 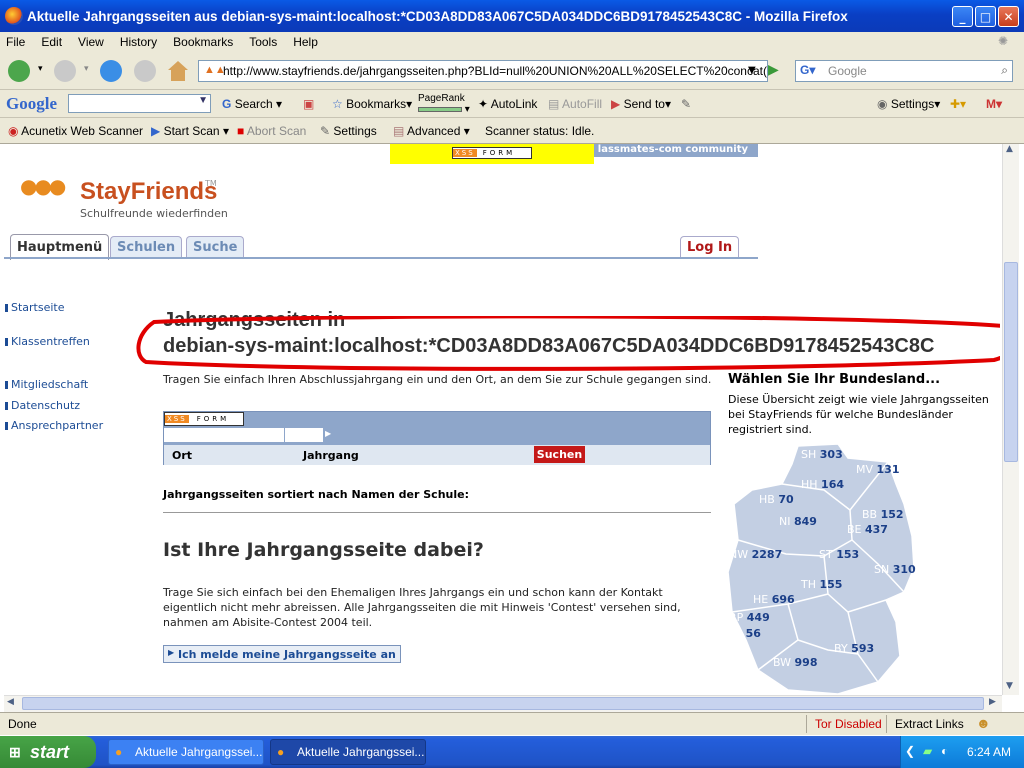 What do you see at coordinates (182, 455) in the screenshot?
I see `ort-label: Ort` at bounding box center [182, 455].